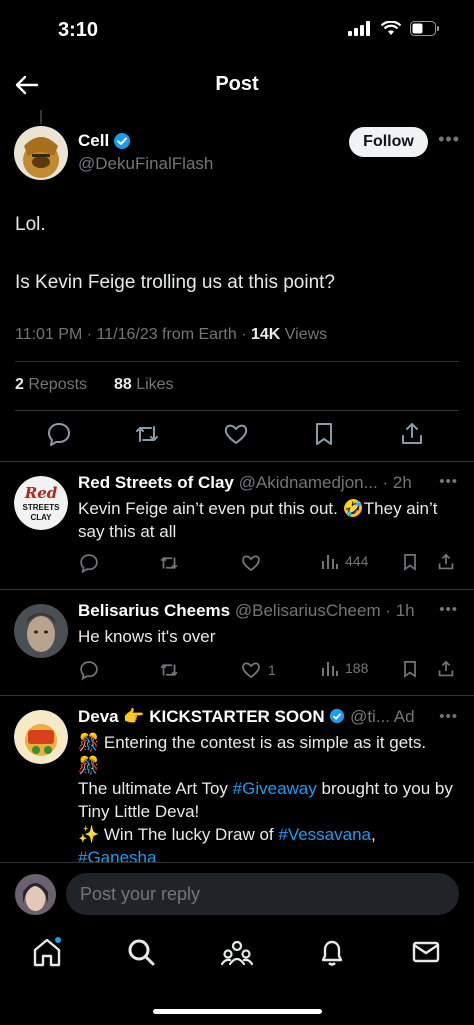  Describe the element at coordinates (304, 334) in the screenshot. I see `views-label: Views` at that location.